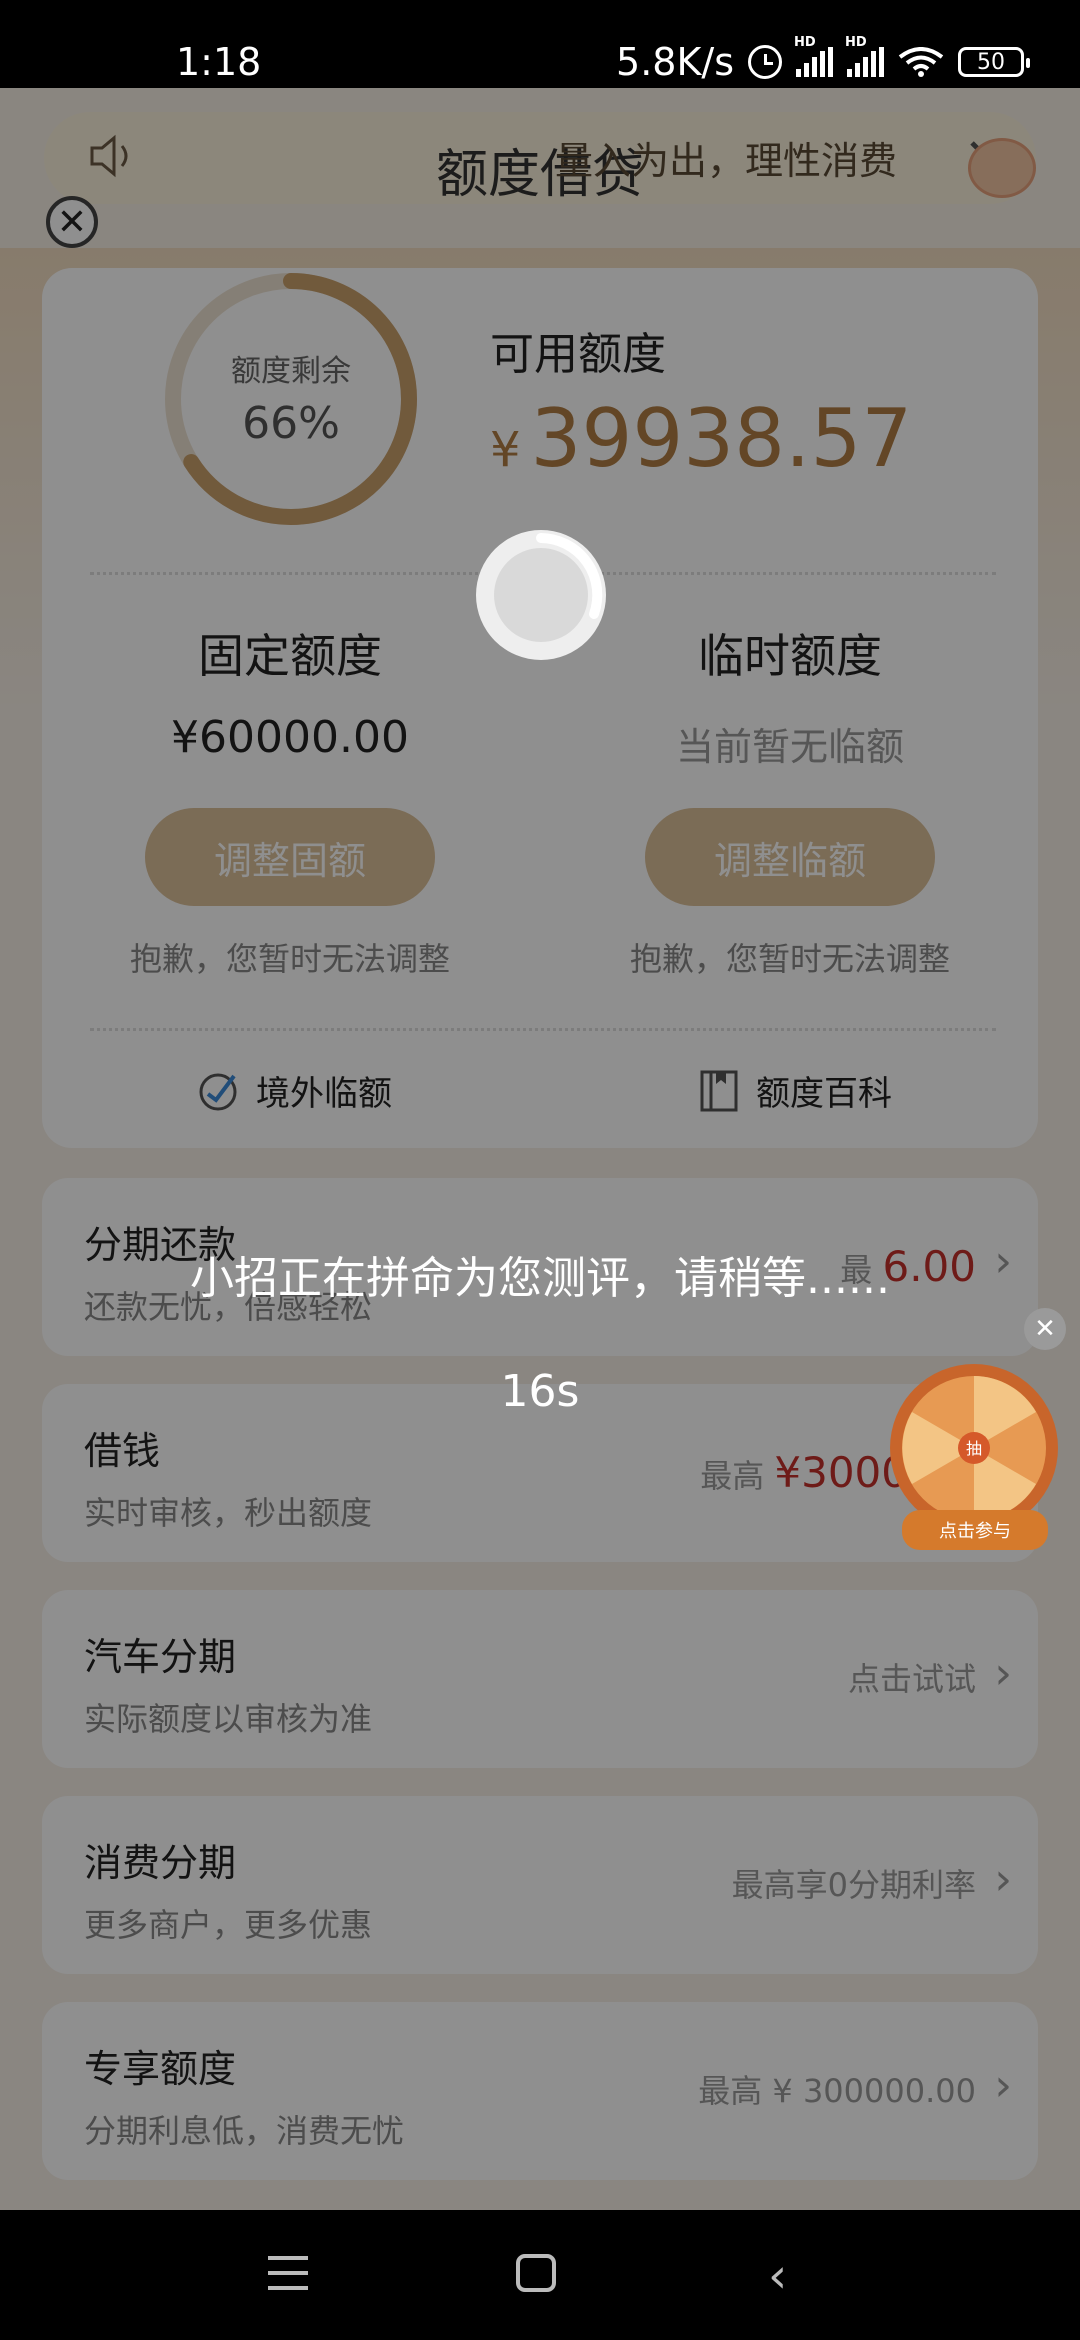 The image size is (1080, 2340). I want to click on lottery-wheel: 抽, so click(974, 1448).